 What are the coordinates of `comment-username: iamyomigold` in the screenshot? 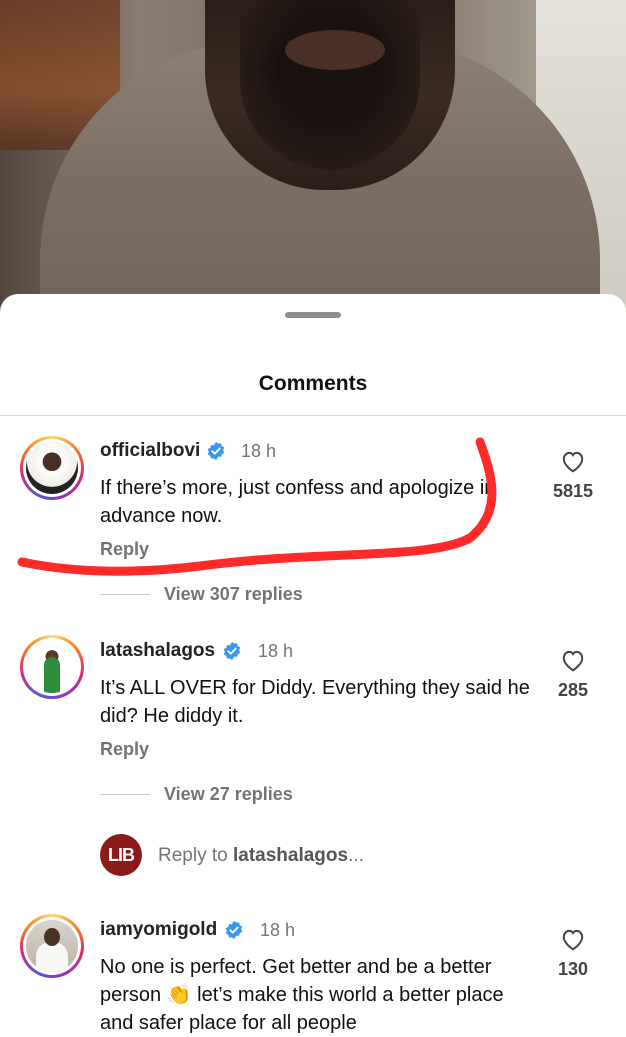 It's located at (158, 930).